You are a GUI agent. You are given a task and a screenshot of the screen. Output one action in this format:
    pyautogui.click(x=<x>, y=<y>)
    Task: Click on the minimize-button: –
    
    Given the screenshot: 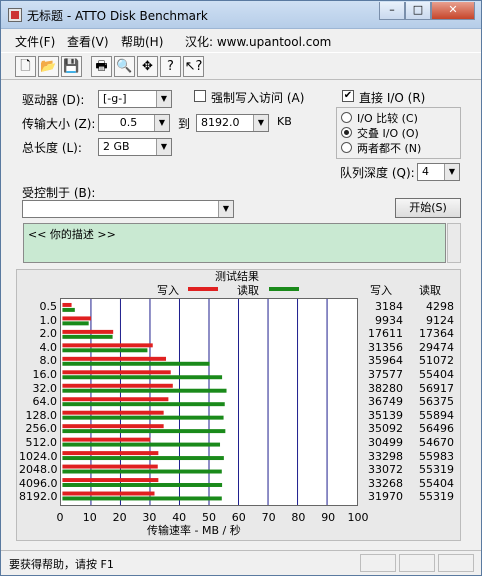 What is the action you would take?
    pyautogui.click(x=392, y=11)
    